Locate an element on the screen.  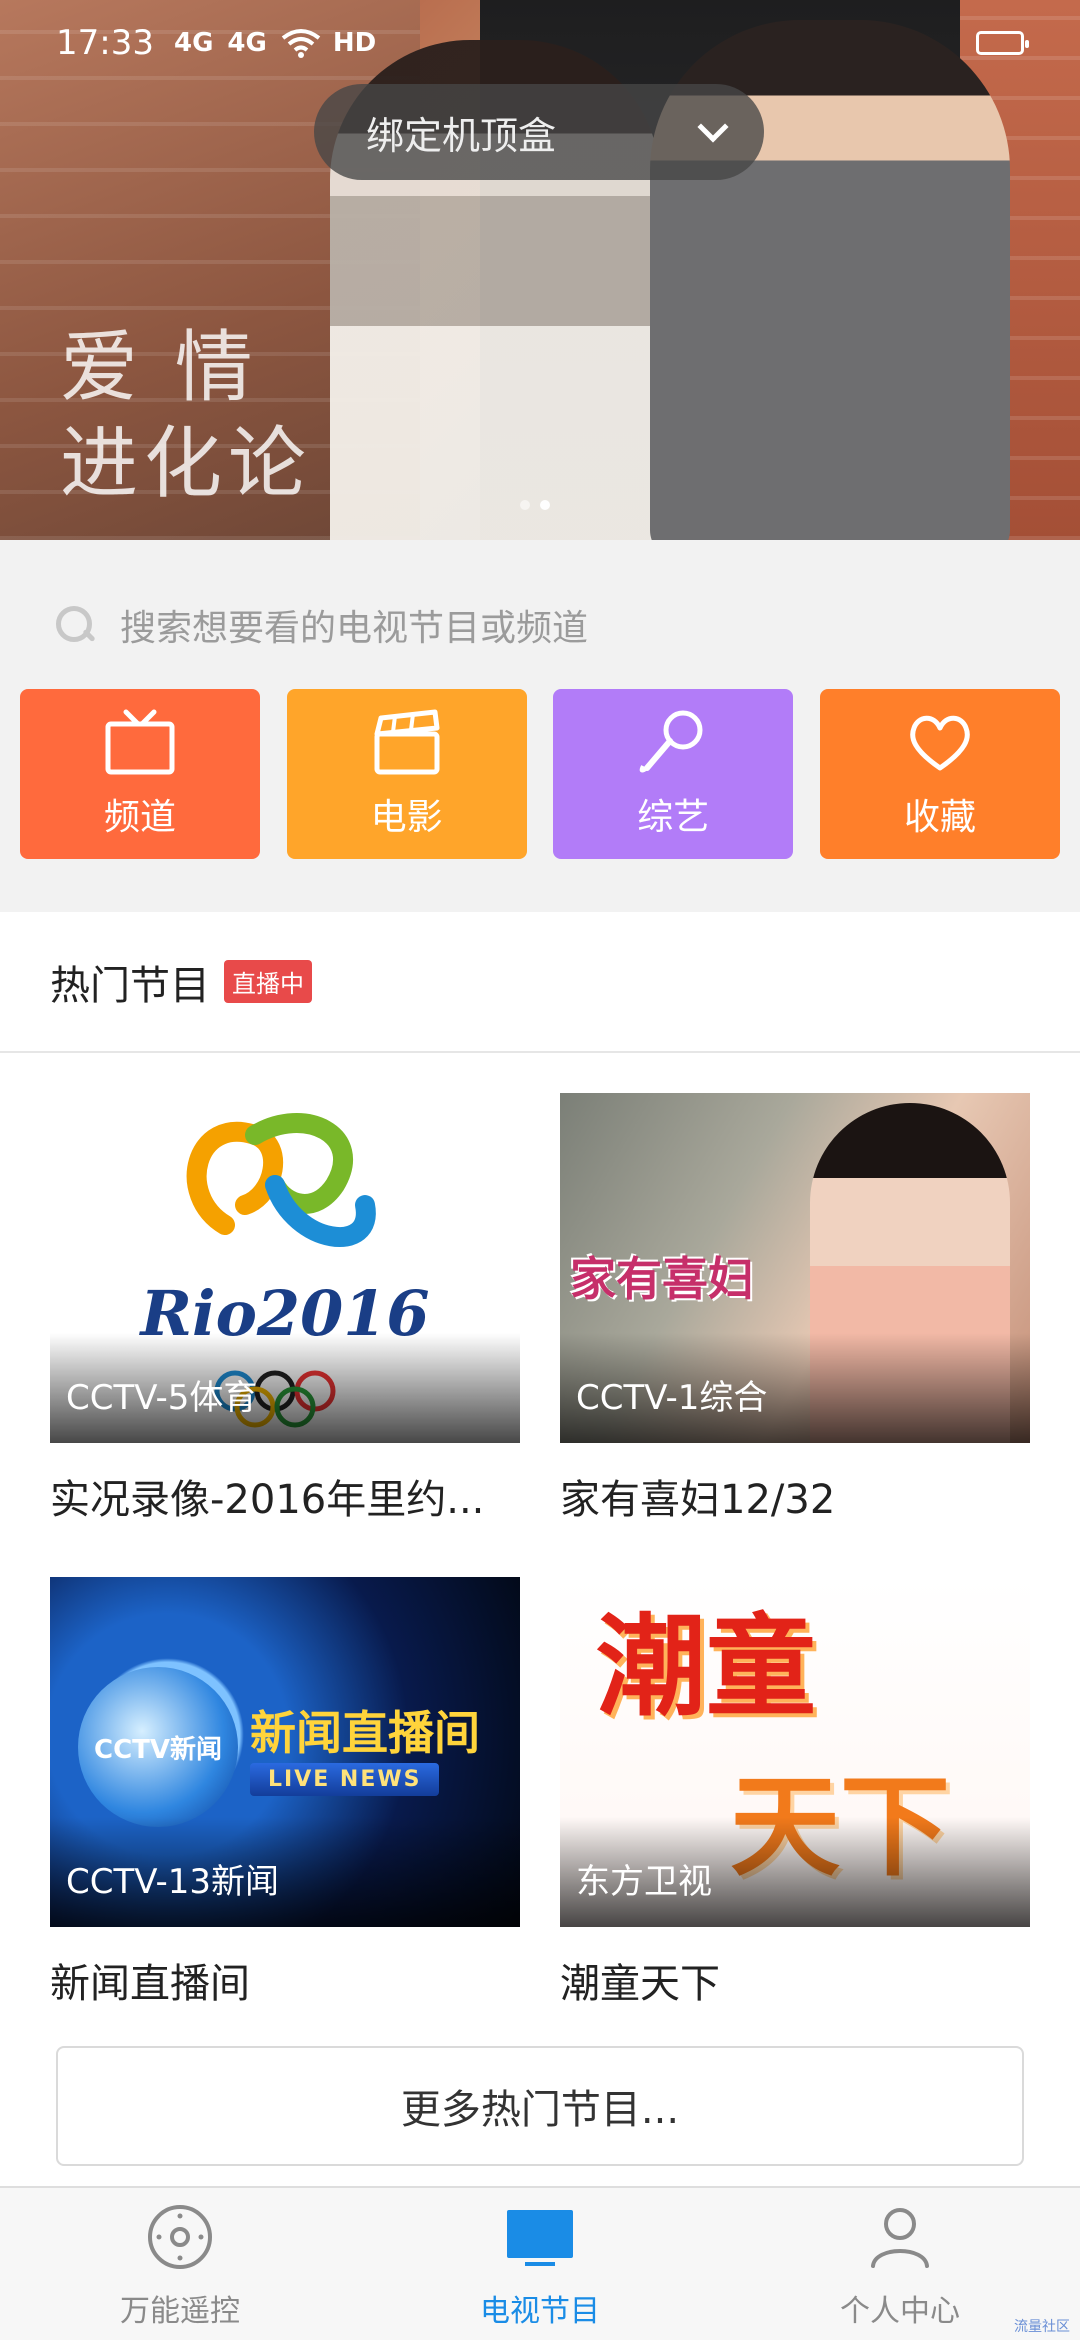
category-tiles: 频道 电影 综艺 收藏 is located at coordinates (540, 774).